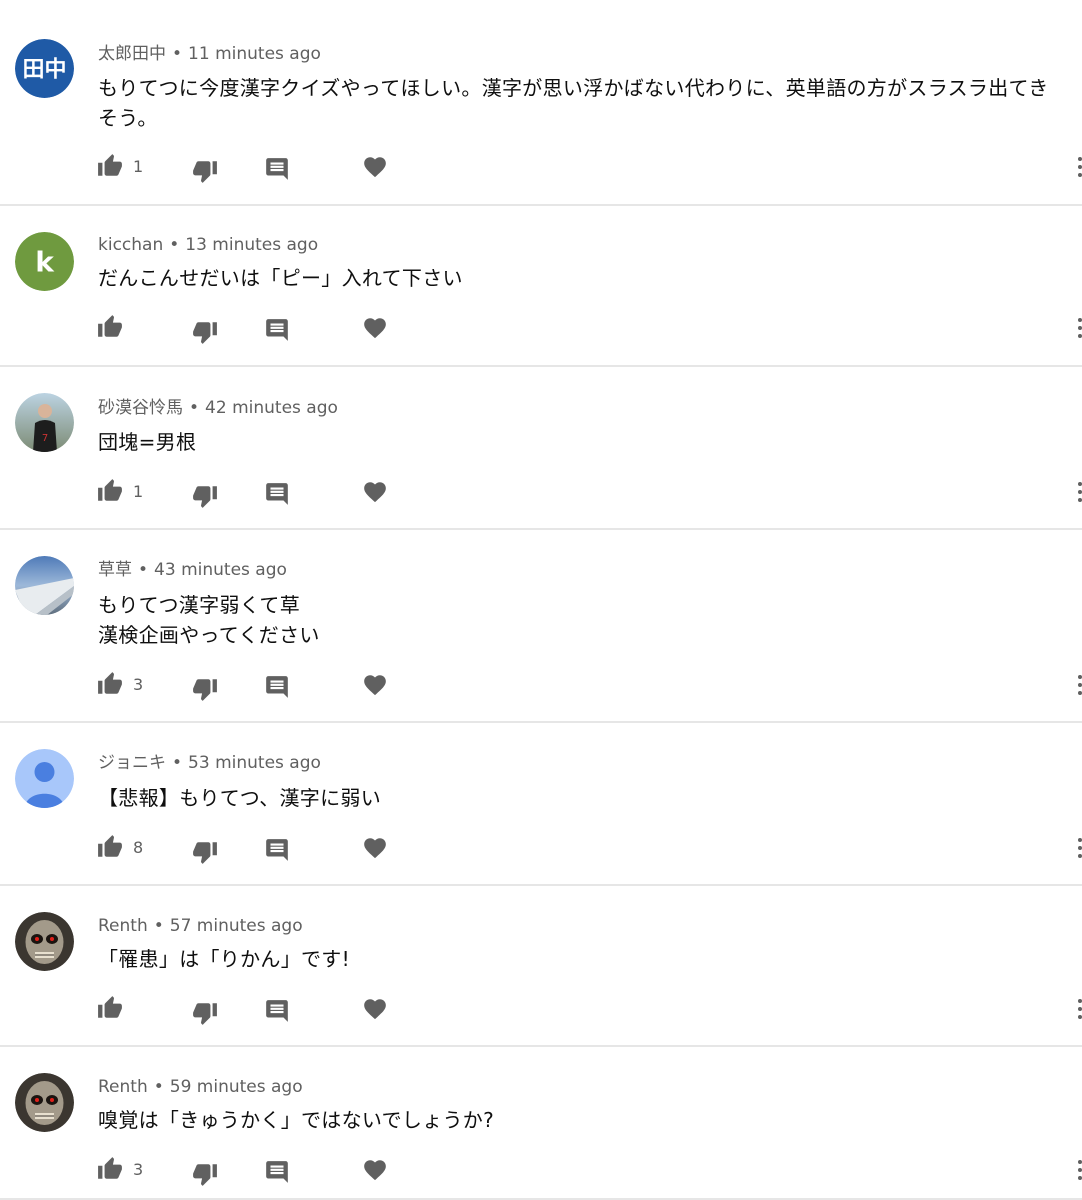  I want to click on author-name: ジョニキ, so click(132, 763).